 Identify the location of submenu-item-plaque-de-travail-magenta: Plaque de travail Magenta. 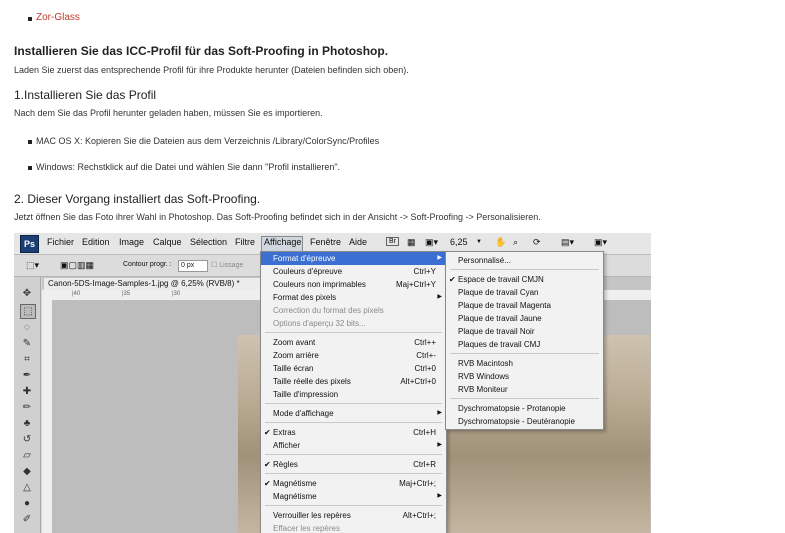
(524, 305).